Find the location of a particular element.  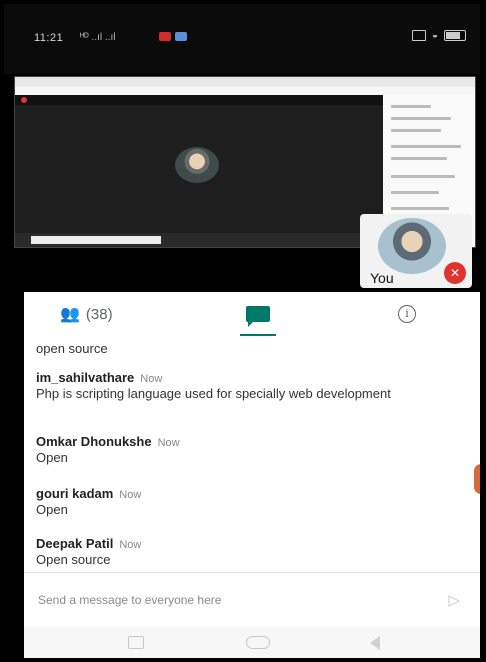

message-item: open source is located at coordinates (251, 348).